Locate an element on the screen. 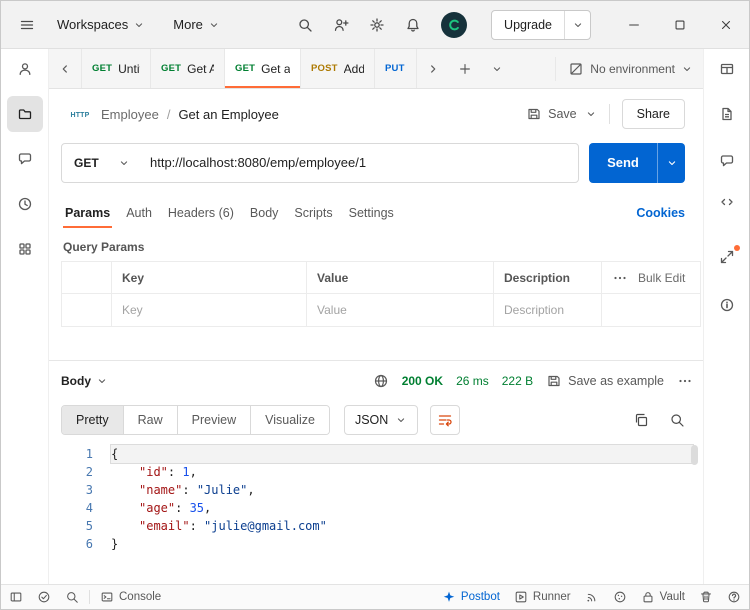 The height and width of the screenshot is (610, 750). tab-headers: Headers (6) is located at coordinates (201, 213).